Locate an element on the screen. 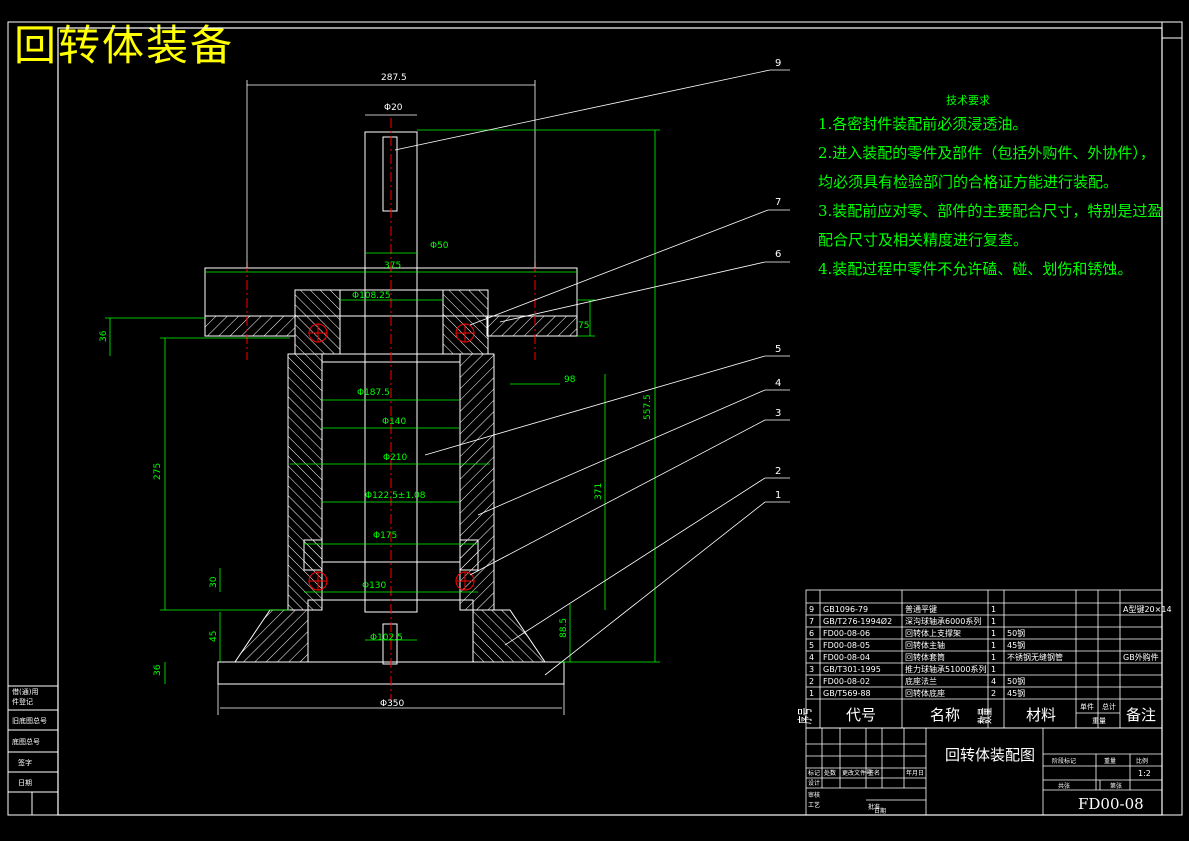 The height and width of the screenshot is (841, 1189). callout-2: 2 is located at coordinates (778, 471).